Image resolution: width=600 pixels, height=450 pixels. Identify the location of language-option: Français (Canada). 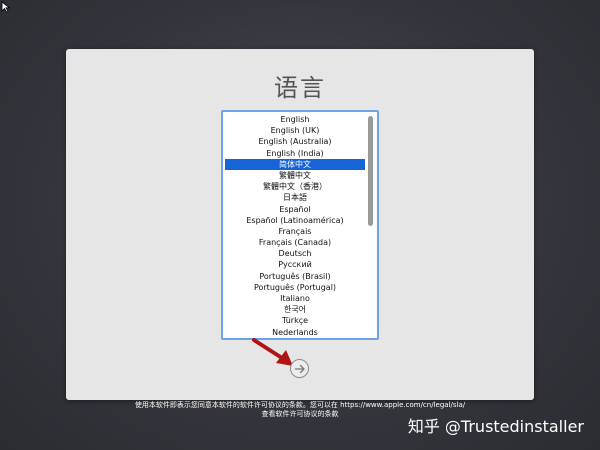
(295, 242).